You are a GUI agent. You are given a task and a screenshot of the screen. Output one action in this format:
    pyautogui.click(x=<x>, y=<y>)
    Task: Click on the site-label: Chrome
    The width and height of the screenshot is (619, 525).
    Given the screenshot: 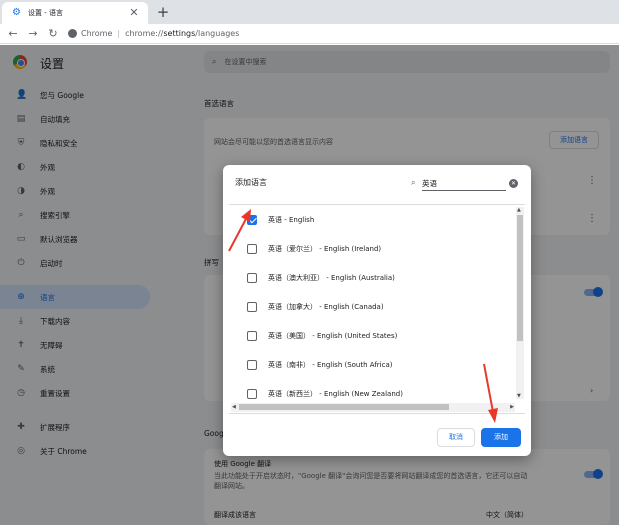 What is the action you would take?
    pyautogui.click(x=97, y=33)
    